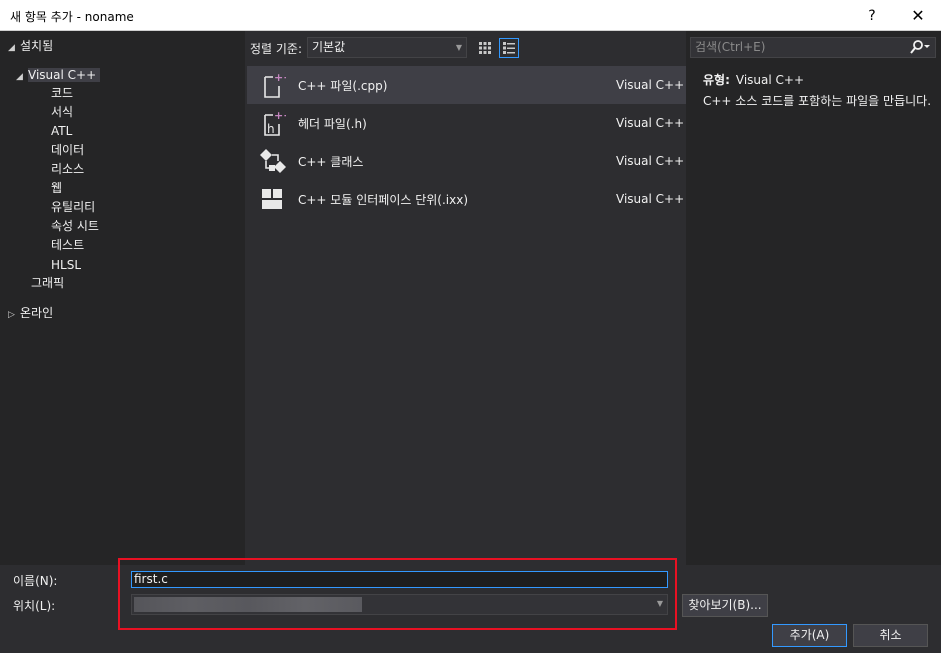  Describe the element at coordinates (35, 581) in the screenshot. I see `name-label: 이름(N):` at that location.